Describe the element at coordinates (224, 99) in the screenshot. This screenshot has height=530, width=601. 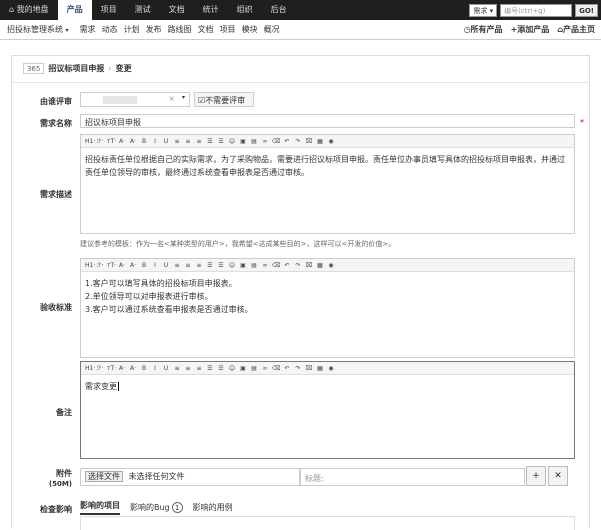
I see `no-review-toggle: ☑不需要评审` at that location.